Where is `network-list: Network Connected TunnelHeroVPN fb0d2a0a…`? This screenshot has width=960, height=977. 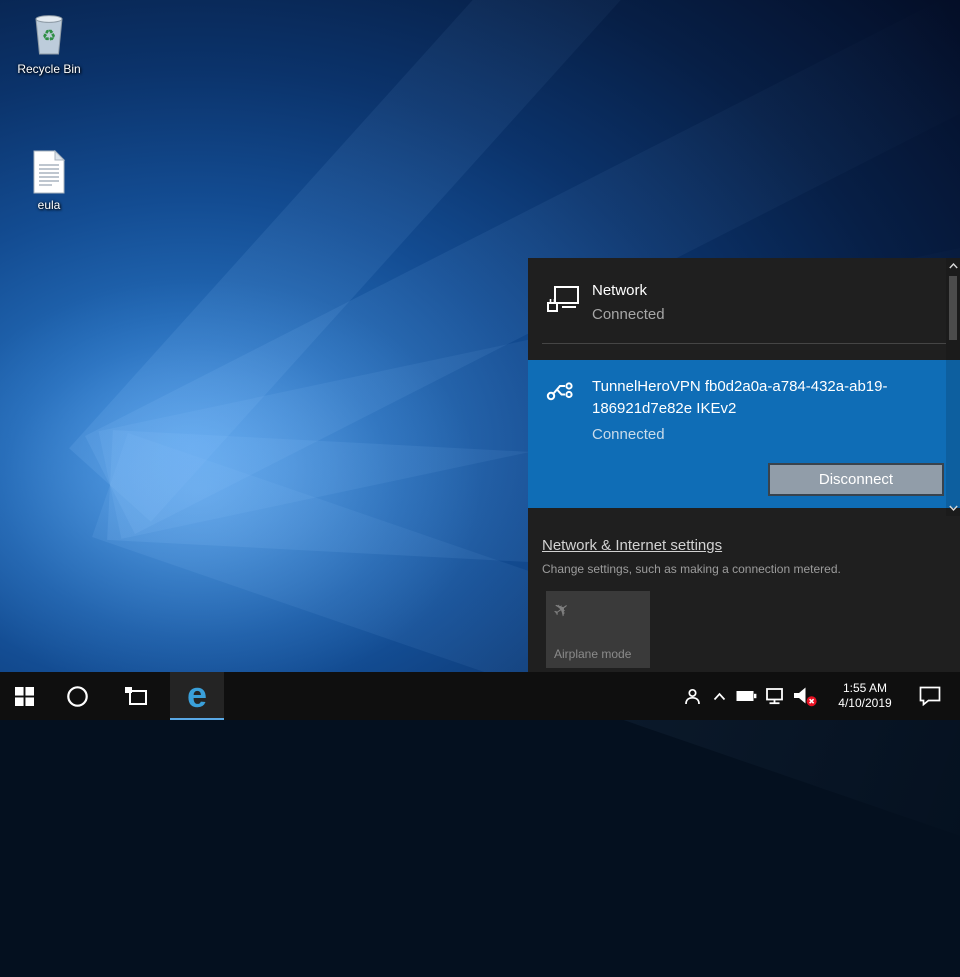
network-list: Network Connected TunnelHeroVPN fb0d2a0a… is located at coordinates (744, 387).